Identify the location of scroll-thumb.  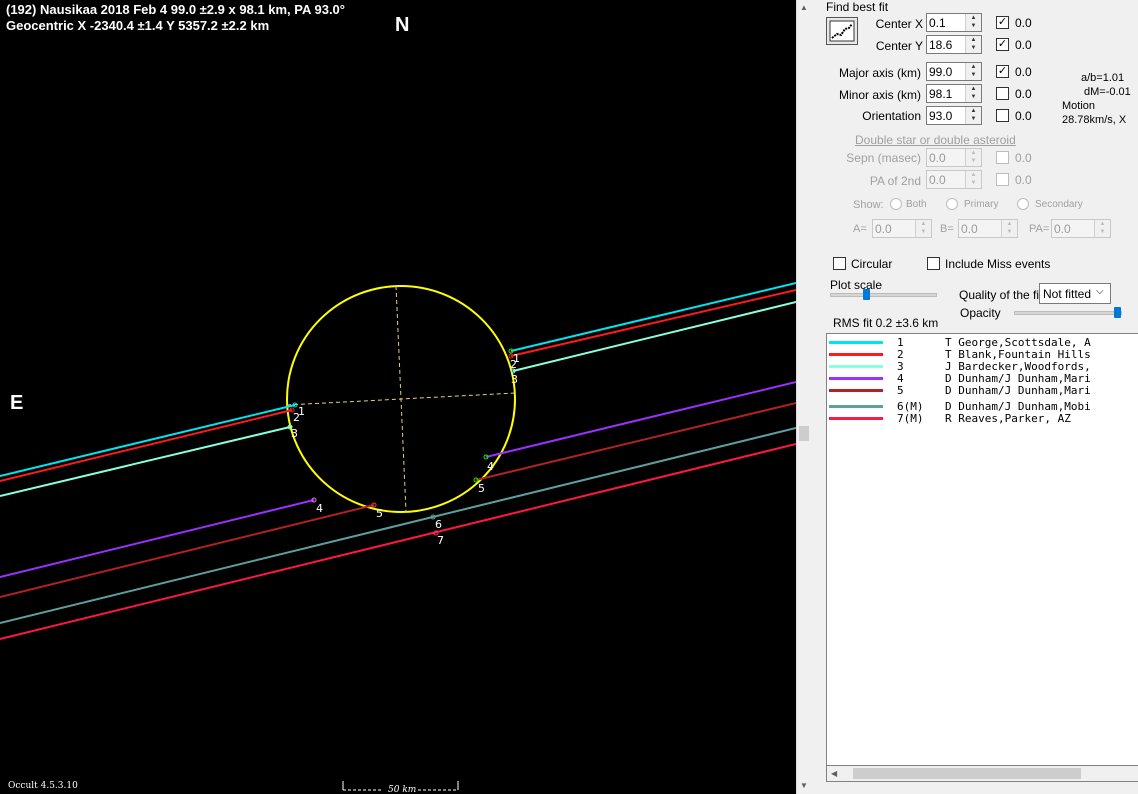
(804, 433).